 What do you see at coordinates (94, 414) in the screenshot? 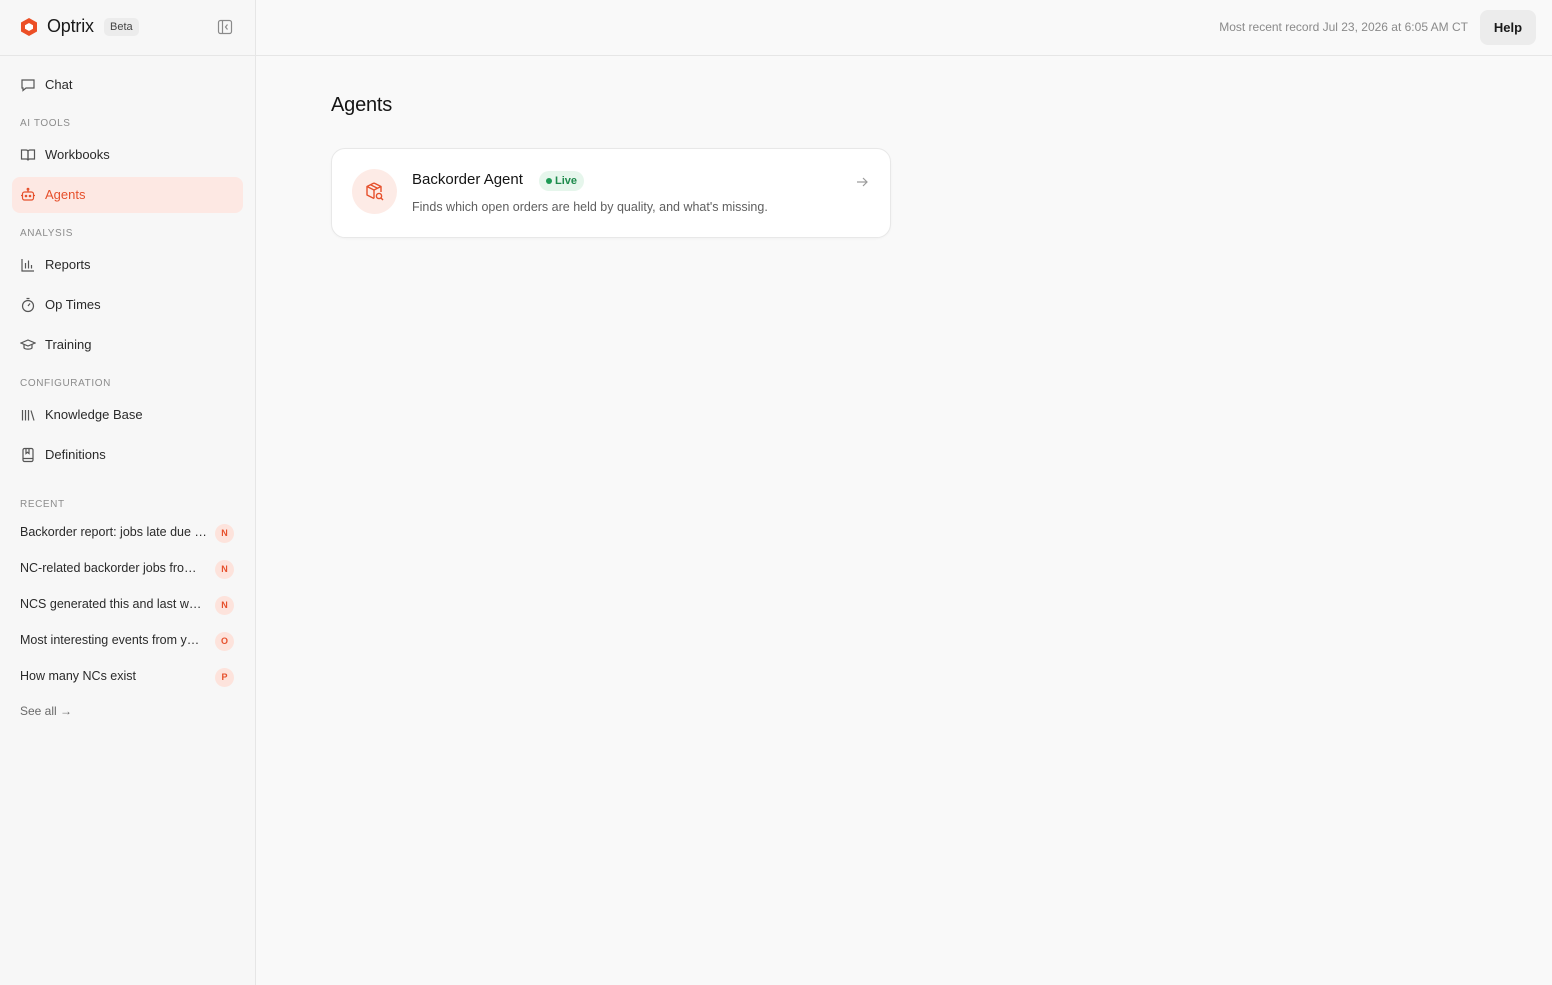
I see `sidebar-item-label: Knowledge Base` at bounding box center [94, 414].